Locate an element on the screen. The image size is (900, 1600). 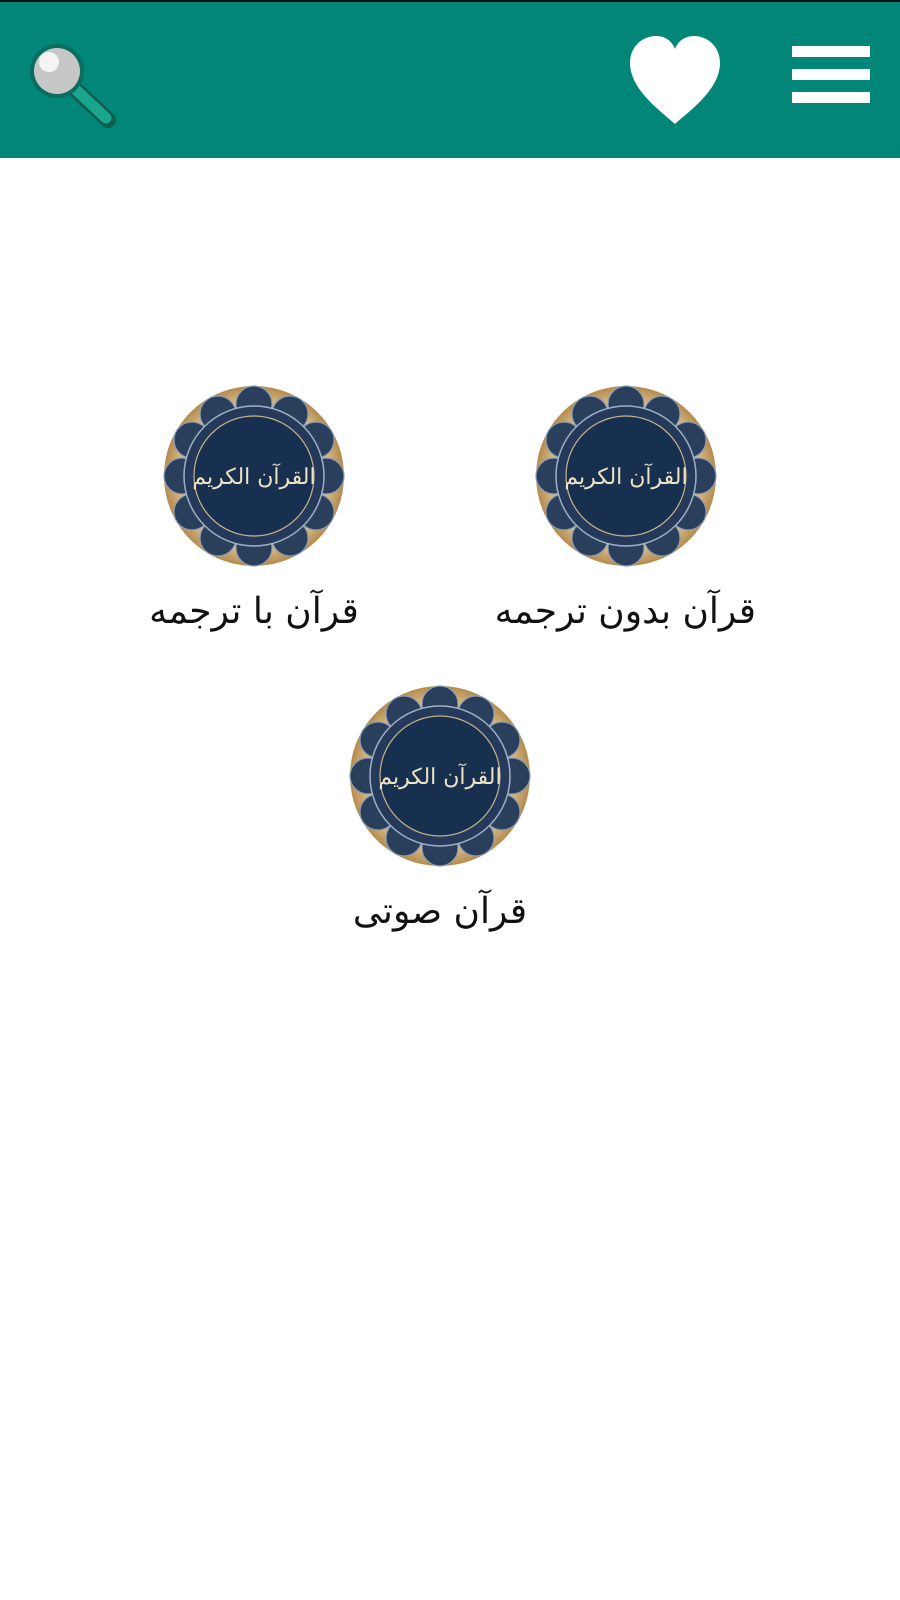
tile-quran-with-translation: القرآن الكريم قرآن با ترجمه is located at coordinates (254, 509).